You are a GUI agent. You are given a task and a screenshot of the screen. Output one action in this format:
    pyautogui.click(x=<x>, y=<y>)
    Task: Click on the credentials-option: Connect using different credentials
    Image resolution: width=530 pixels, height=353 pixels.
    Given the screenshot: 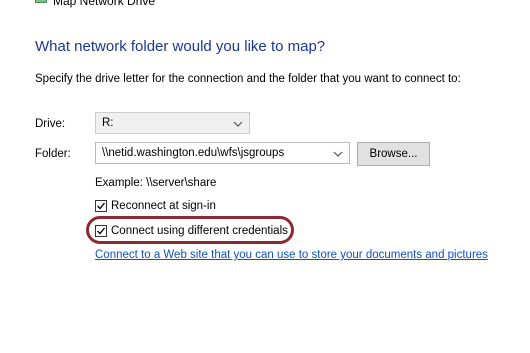 What is the action you would take?
    pyautogui.click(x=191, y=231)
    